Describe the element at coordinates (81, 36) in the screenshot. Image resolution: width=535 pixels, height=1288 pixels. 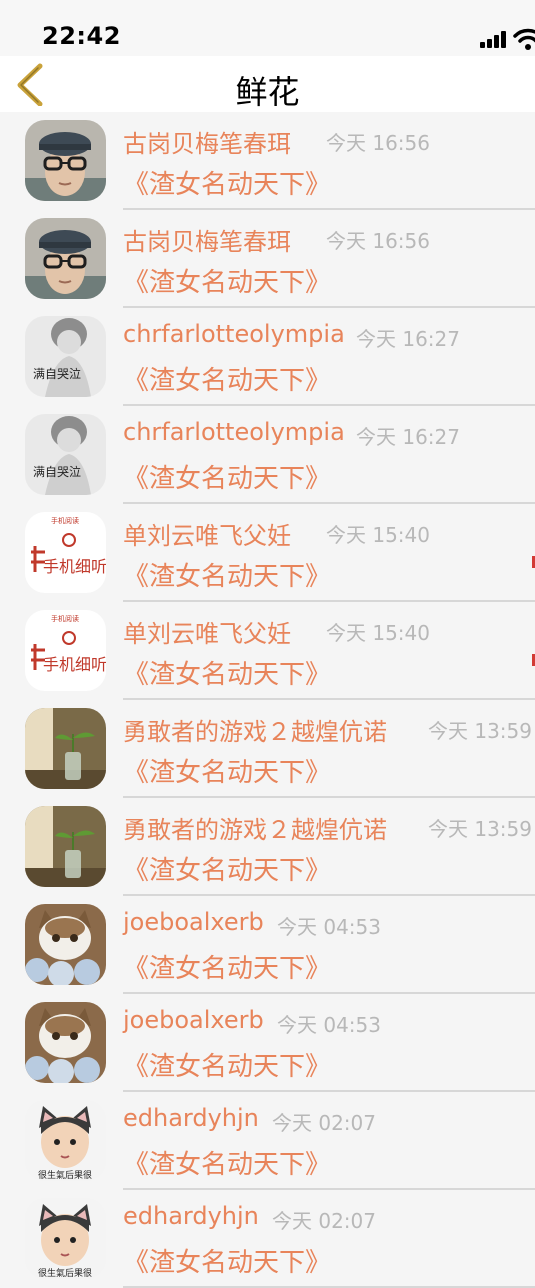
I see `status-time: 22:42` at that location.